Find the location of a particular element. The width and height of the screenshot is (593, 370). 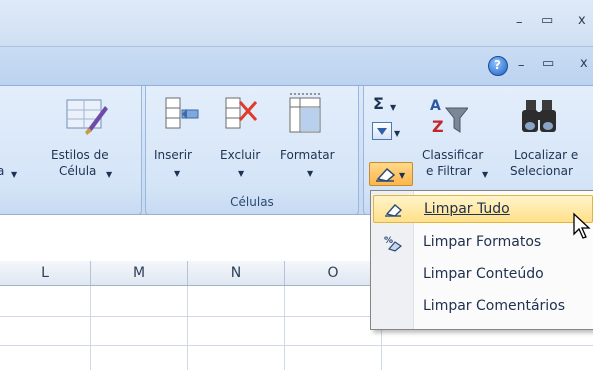

menu-item-label: Limpar Conteúdo is located at coordinates (483, 274).